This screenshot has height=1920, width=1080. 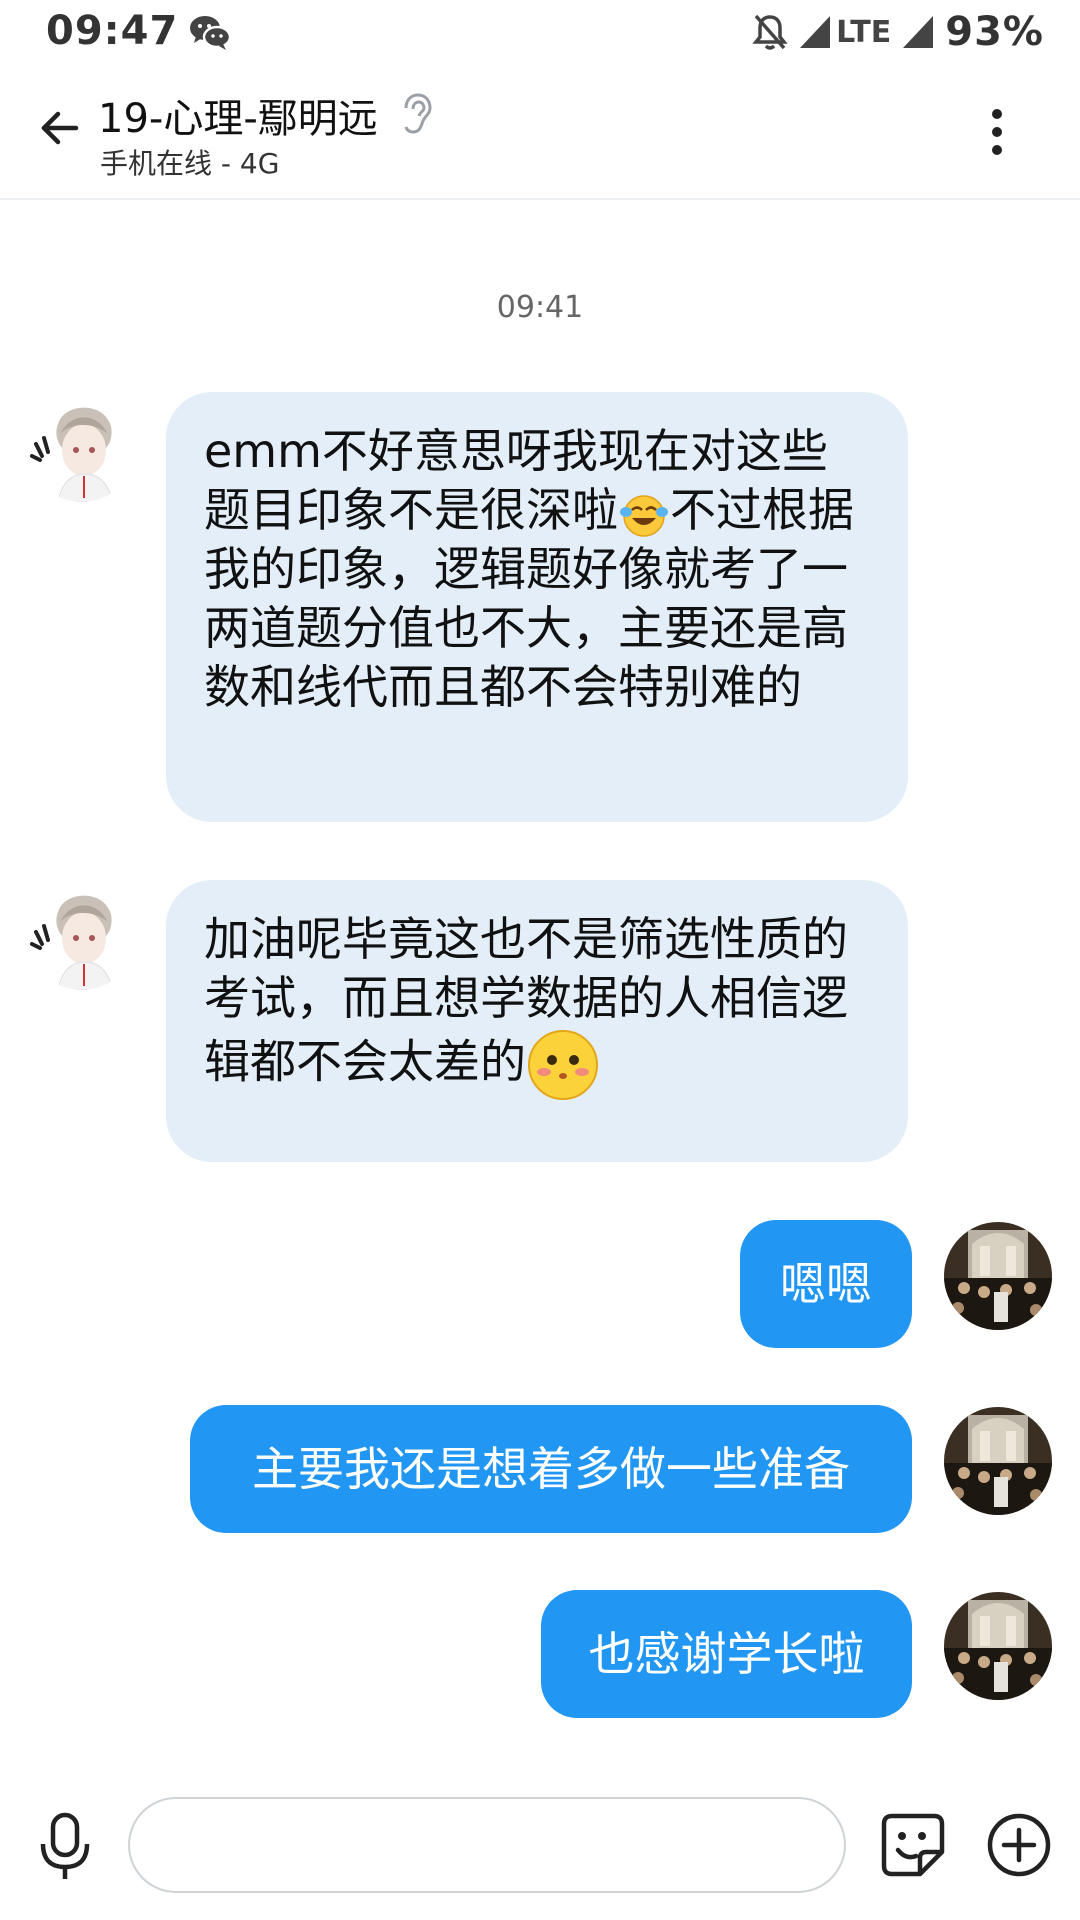 I want to click on signal-icon-secondary, so click(x=918, y=32).